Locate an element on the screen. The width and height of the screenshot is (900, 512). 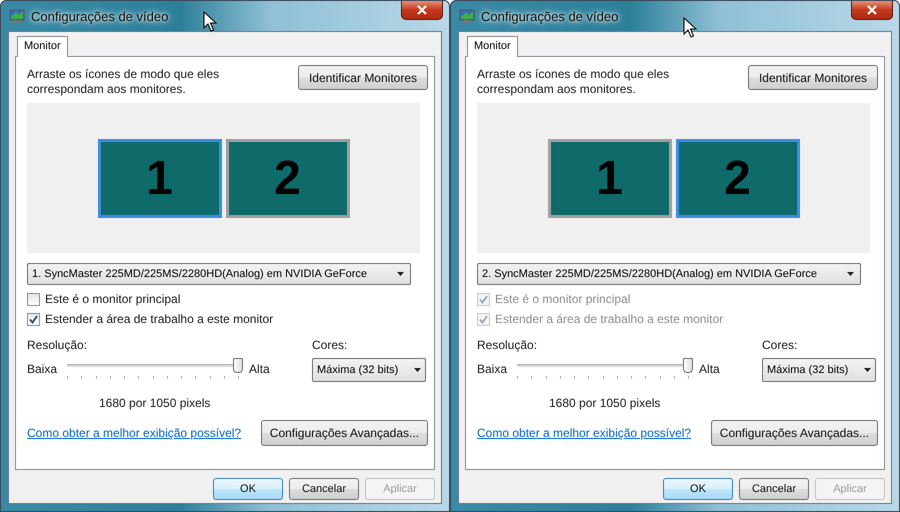
display-dropdown: 1. SyncMaster 225MD/225MS/2280HD(Analog) em NVIDIA GeForce is located at coordinates (219, 274).